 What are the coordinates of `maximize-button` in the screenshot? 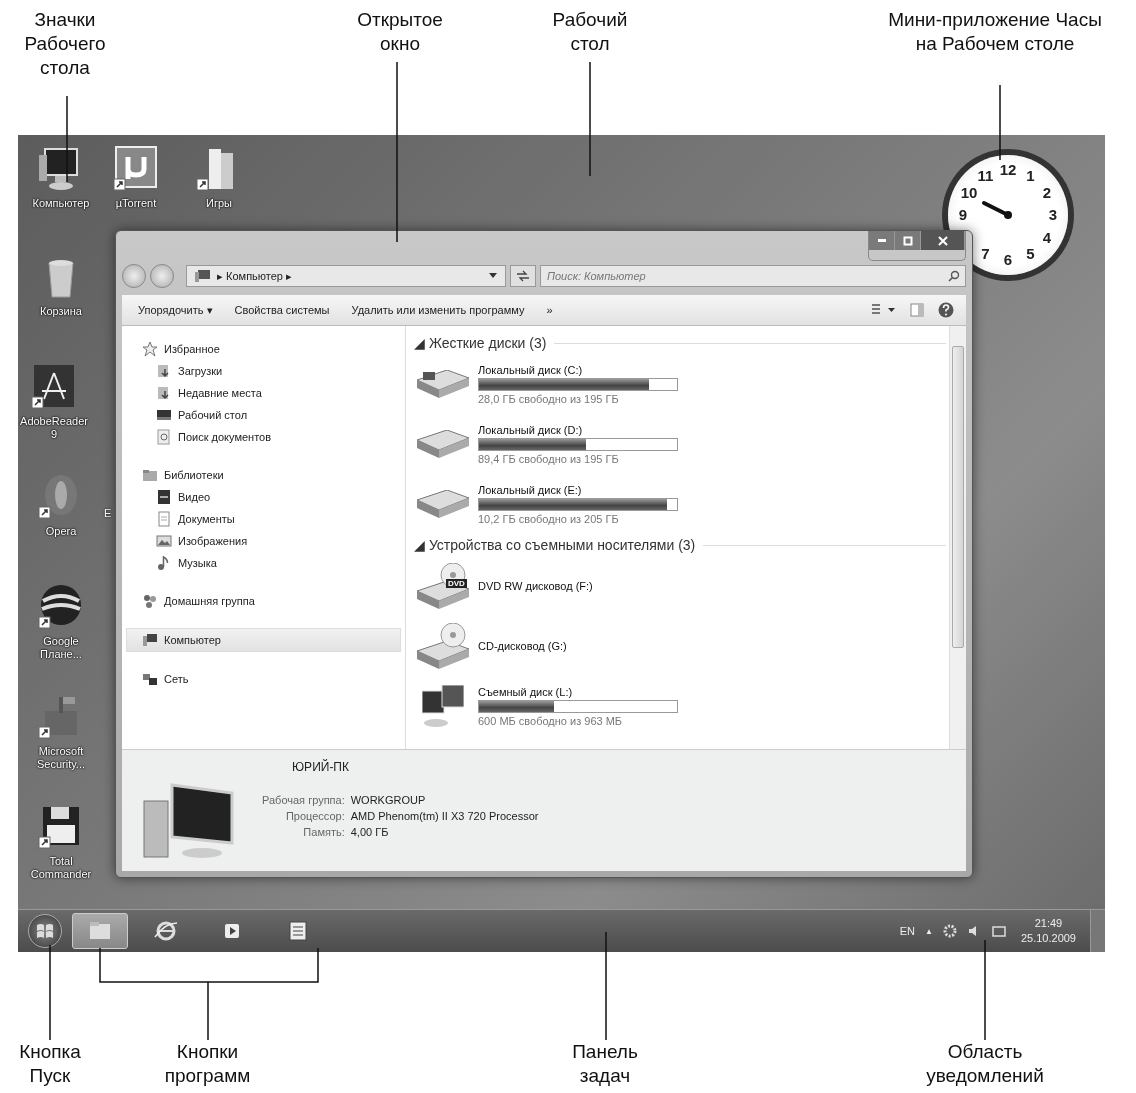 It's located at (908, 240).